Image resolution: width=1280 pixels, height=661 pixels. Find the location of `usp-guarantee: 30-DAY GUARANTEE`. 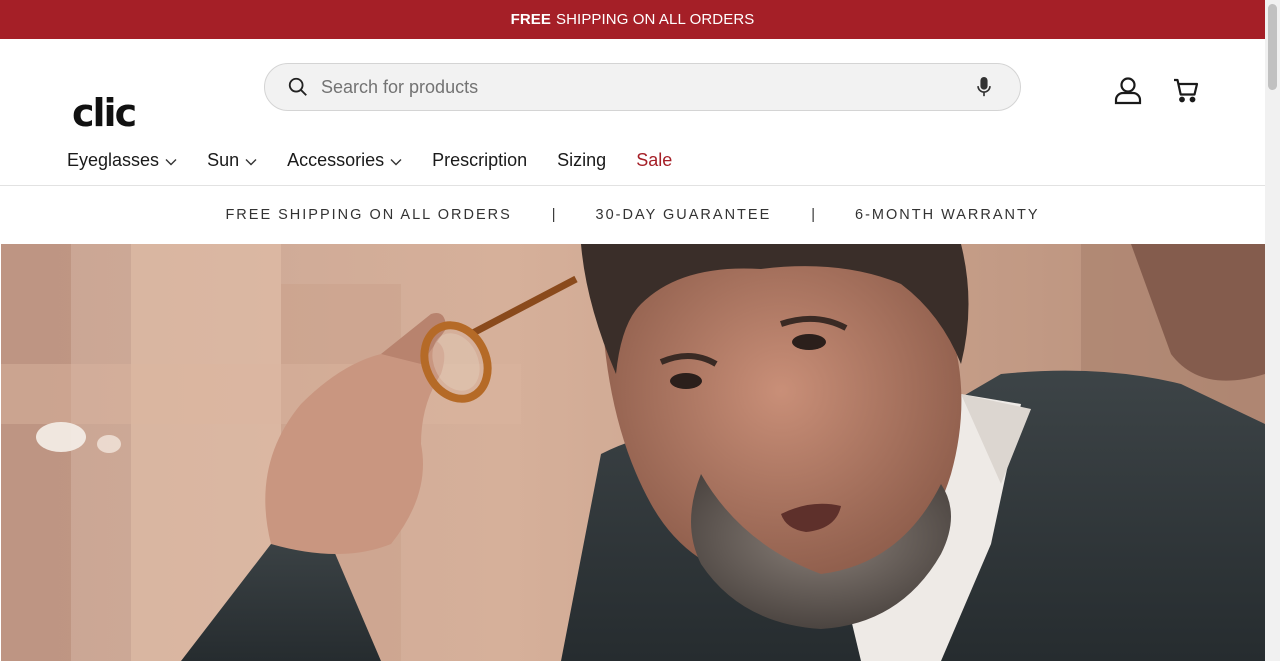

usp-guarantee: 30-DAY GUARANTEE is located at coordinates (683, 214).